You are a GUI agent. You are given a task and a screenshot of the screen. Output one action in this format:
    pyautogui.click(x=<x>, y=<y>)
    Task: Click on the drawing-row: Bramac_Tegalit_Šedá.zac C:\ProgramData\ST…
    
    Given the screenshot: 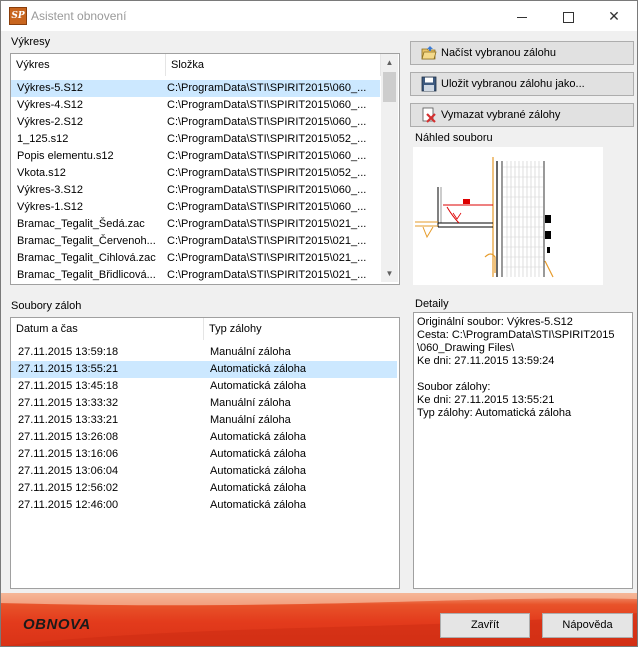 What is the action you would take?
    pyautogui.click(x=195, y=224)
    